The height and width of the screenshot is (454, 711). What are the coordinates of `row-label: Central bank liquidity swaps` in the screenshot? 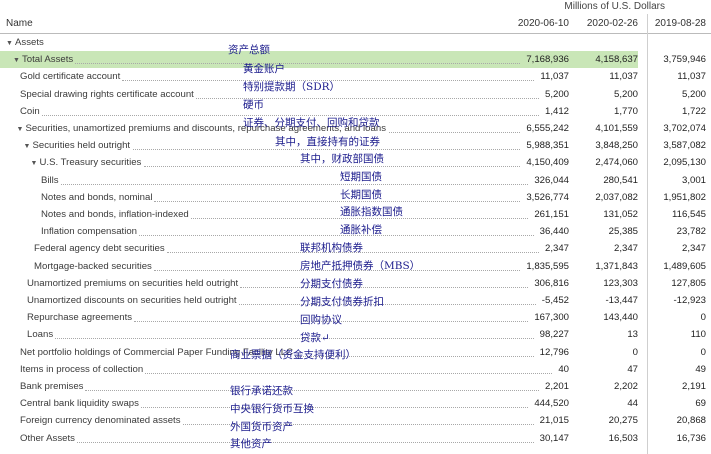 It's located at (79, 403).